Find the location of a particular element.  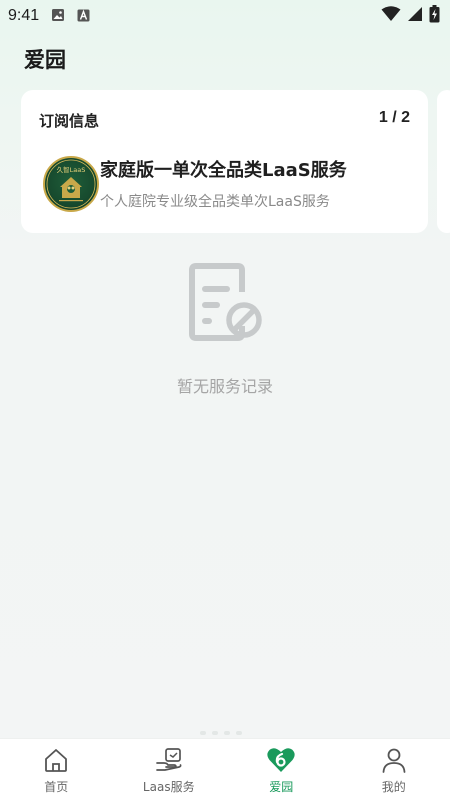

status-left-icons is located at coordinates (70, 16).